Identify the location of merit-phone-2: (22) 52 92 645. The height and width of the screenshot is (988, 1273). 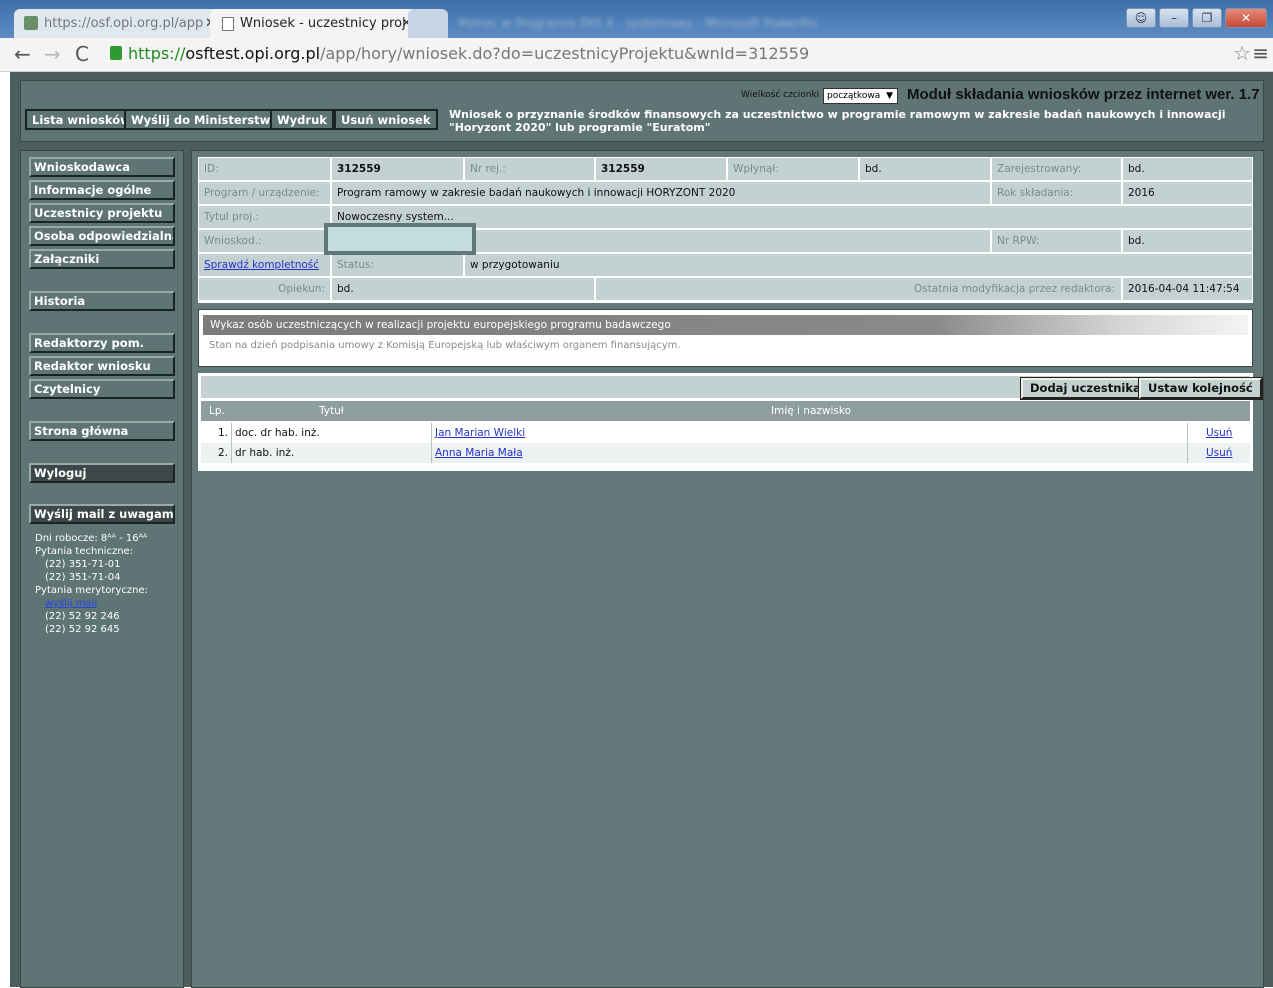
(82, 629).